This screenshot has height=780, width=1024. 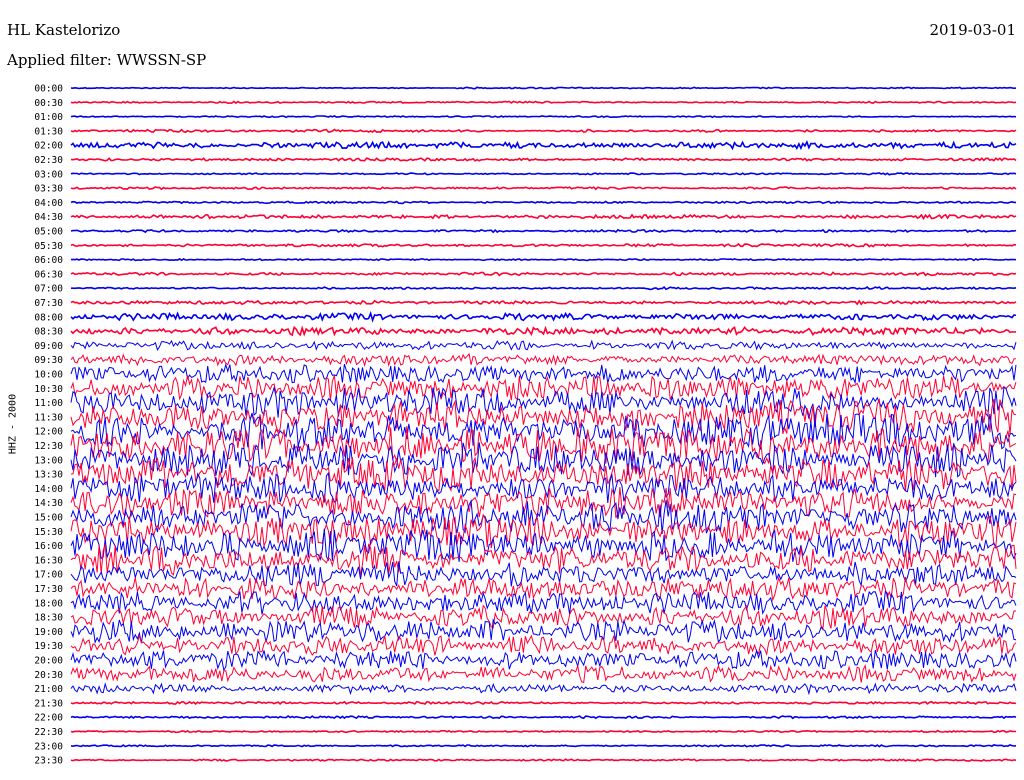 What do you see at coordinates (48, 332) in the screenshot?
I see `tick-label: 08:30` at bounding box center [48, 332].